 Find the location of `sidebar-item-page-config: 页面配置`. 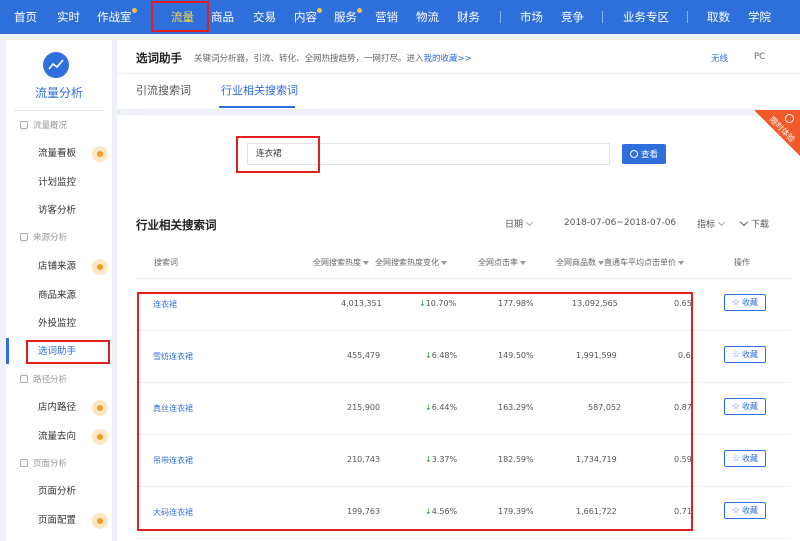

sidebar-item-page-config: 页面配置 is located at coordinates (57, 521).